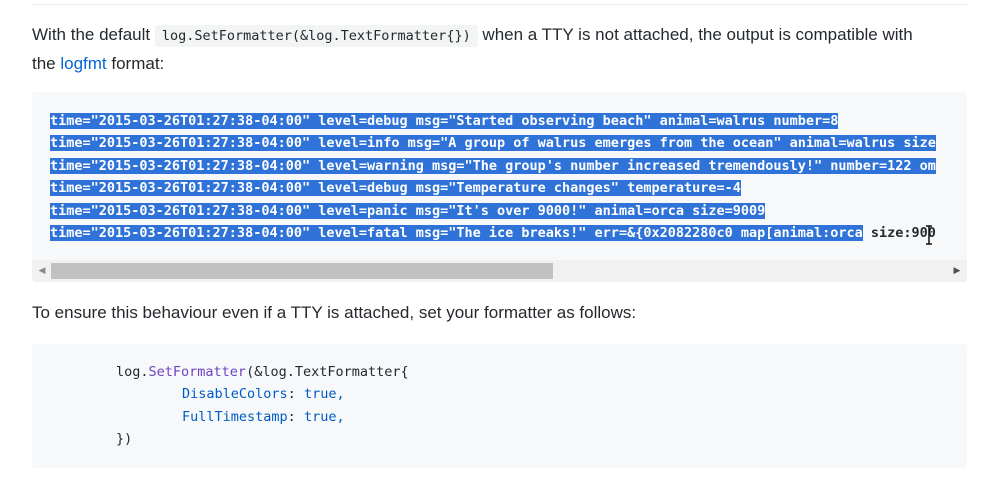 The height and width of the screenshot is (489, 998). What do you see at coordinates (197, 372) in the screenshot?
I see `code-function-name: SetFormatter` at bounding box center [197, 372].